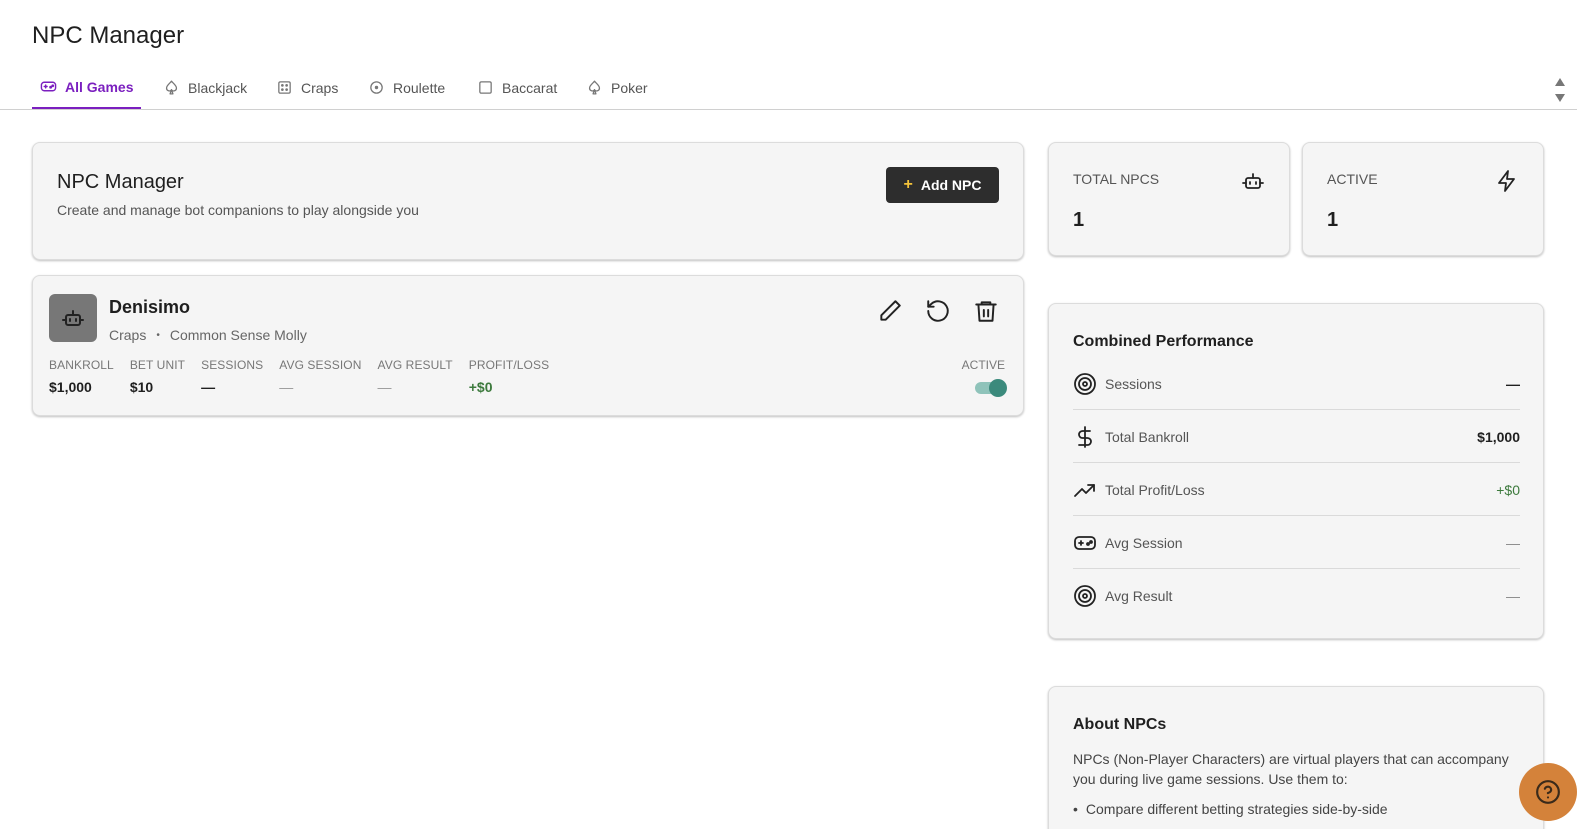 This screenshot has width=1577, height=829. Describe the element at coordinates (1296, 596) in the screenshot. I see `perf-row-avg-result: Avg Result —` at that location.